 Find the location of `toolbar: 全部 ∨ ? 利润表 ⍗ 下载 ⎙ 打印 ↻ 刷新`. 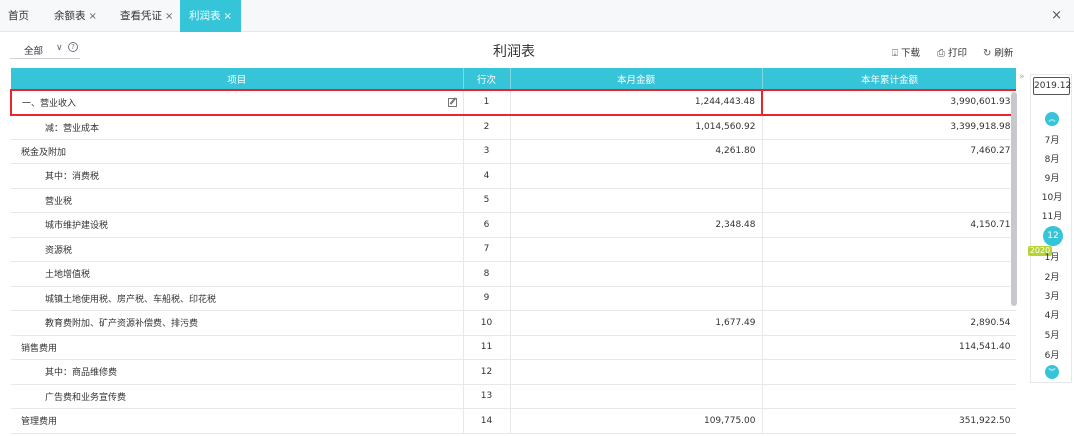

toolbar: 全部 ∨ ? 利润表 ⍗ 下载 ⎙ 打印 ↻ 刷新 is located at coordinates (537, 50).